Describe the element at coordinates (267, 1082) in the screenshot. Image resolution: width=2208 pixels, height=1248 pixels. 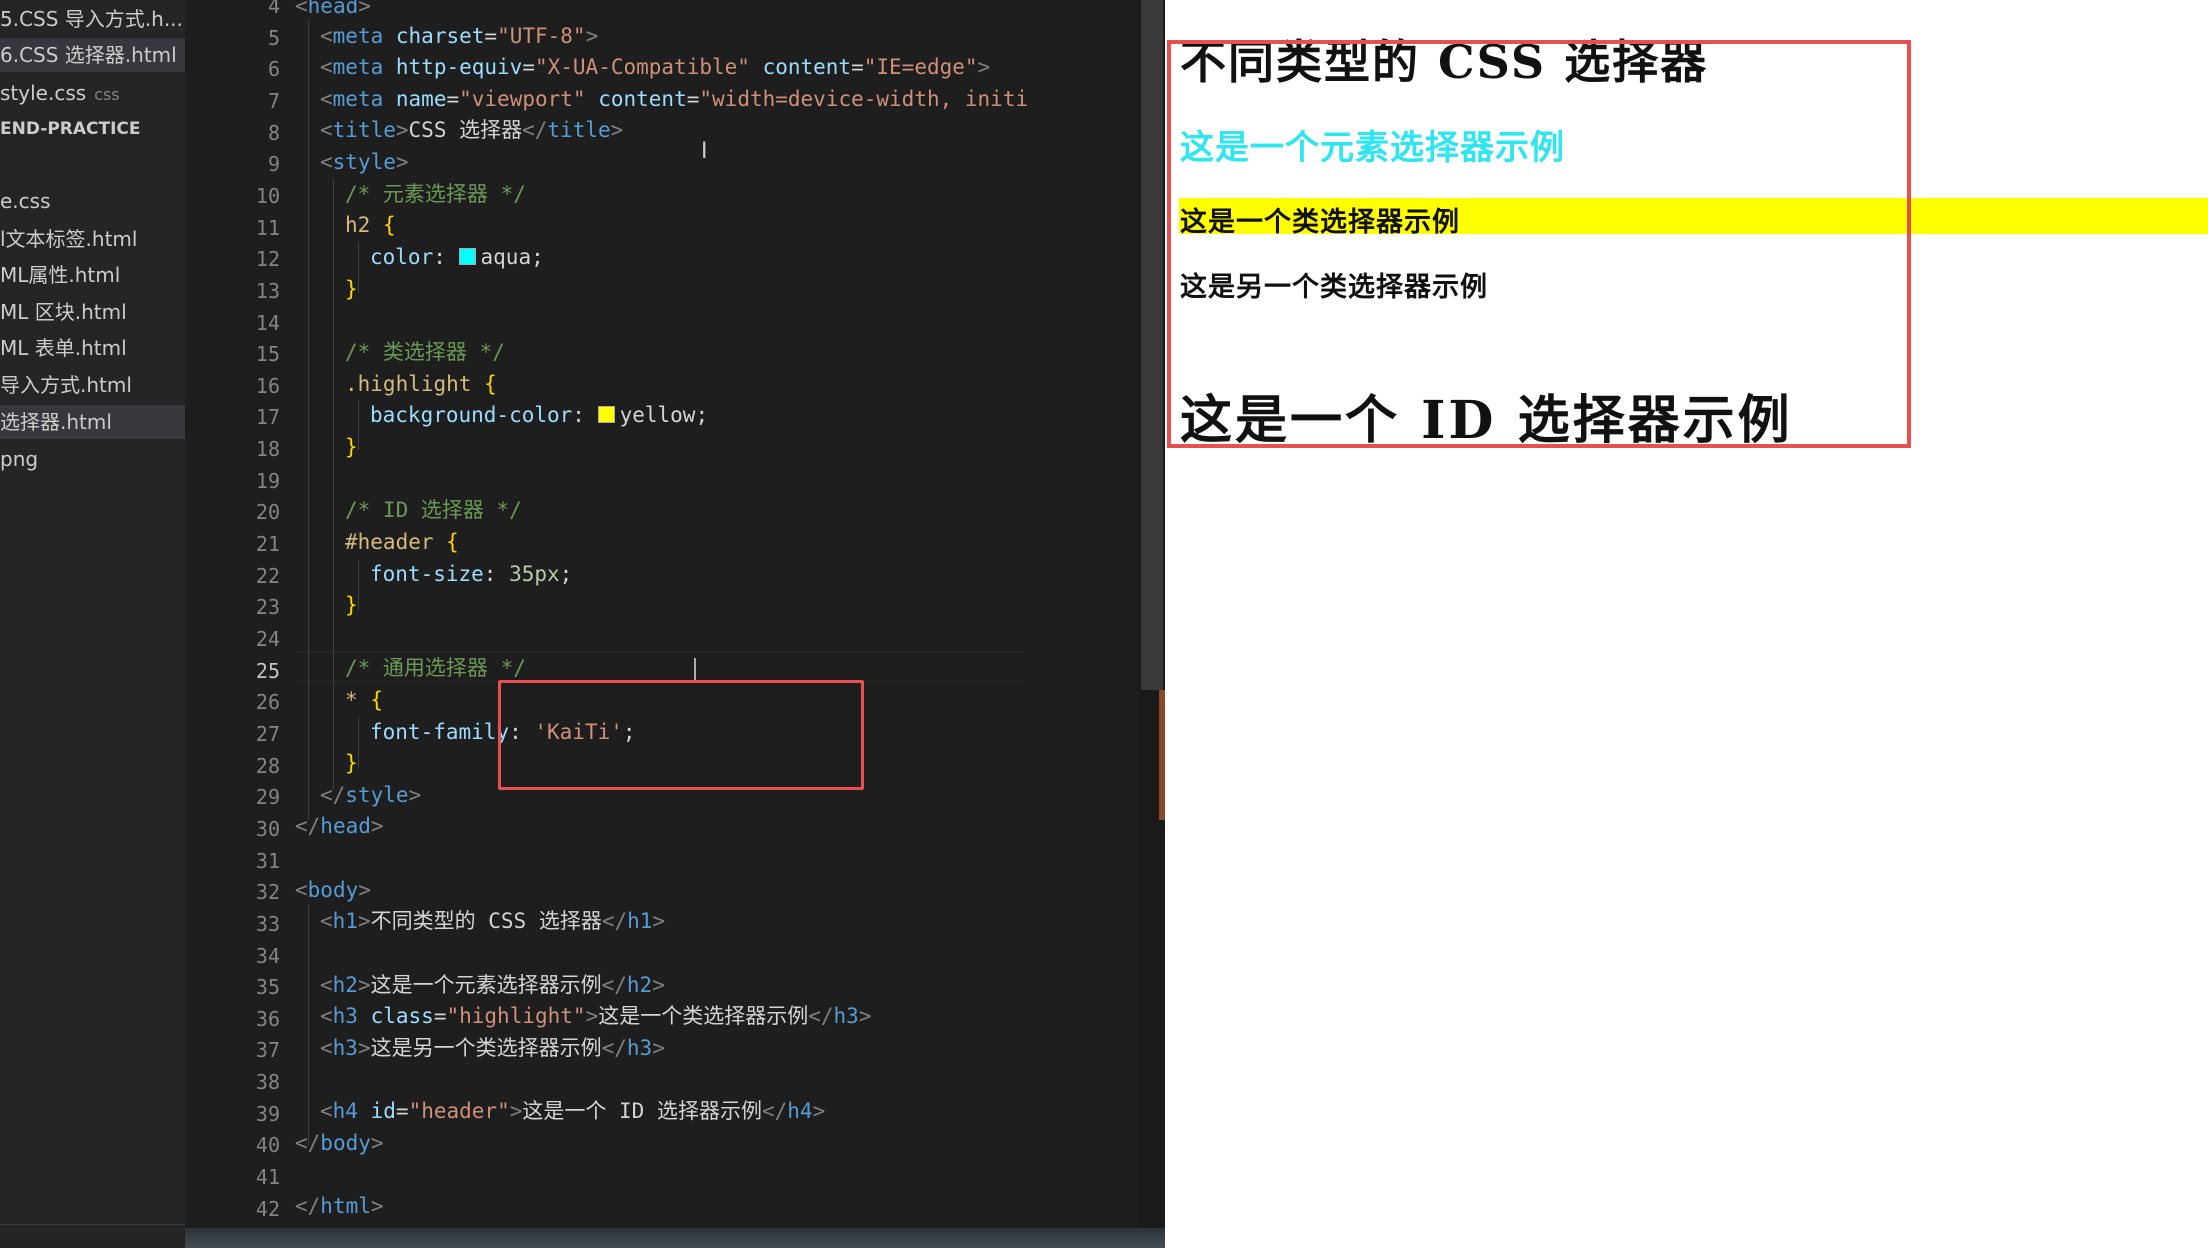
I see `line-number: 38` at that location.